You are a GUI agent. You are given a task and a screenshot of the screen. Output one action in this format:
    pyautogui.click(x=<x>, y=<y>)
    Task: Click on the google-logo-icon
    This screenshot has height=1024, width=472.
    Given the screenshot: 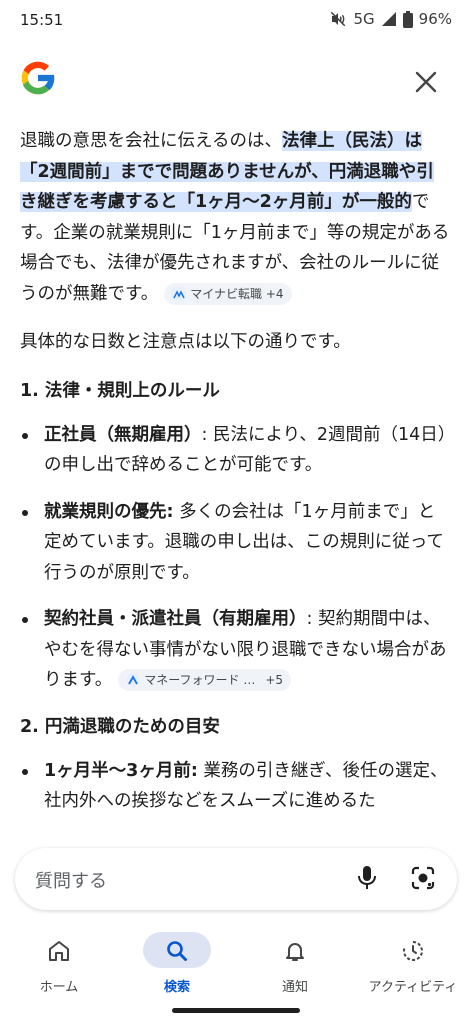 What is the action you would take?
    pyautogui.click(x=38, y=78)
    